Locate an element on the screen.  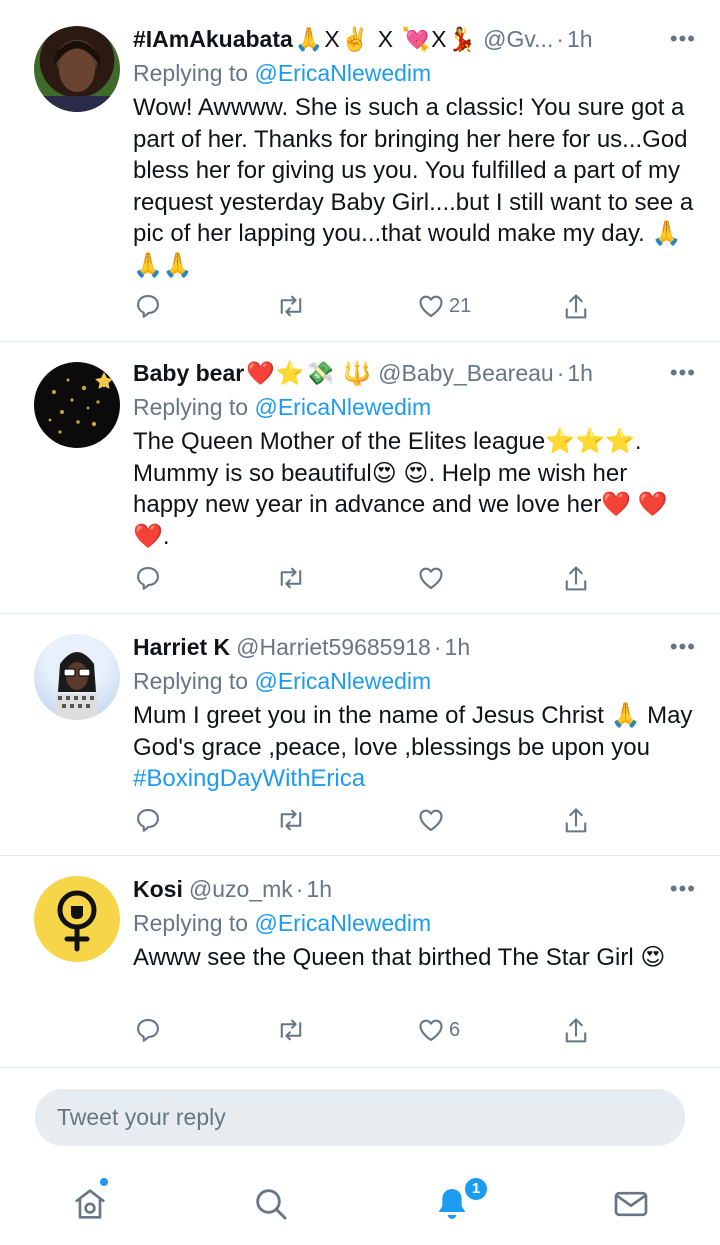
search-icon is located at coordinates (271, 1204).